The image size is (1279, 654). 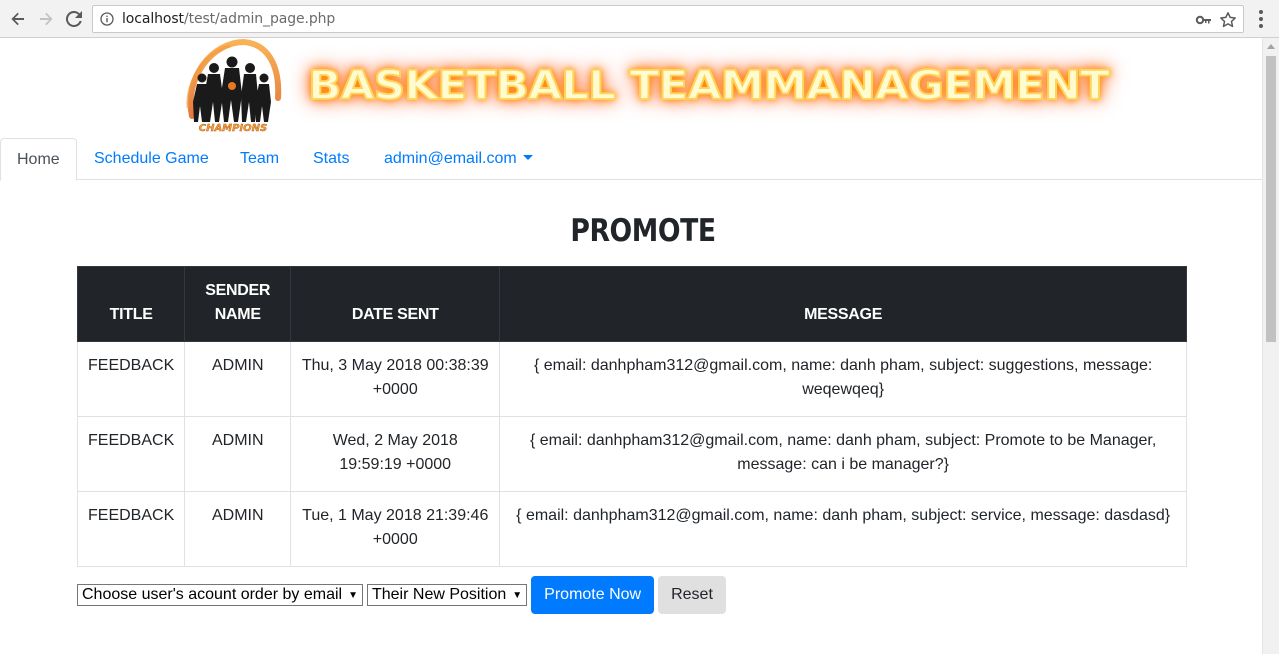 I want to click on star-icon, so click(x=1228, y=20).